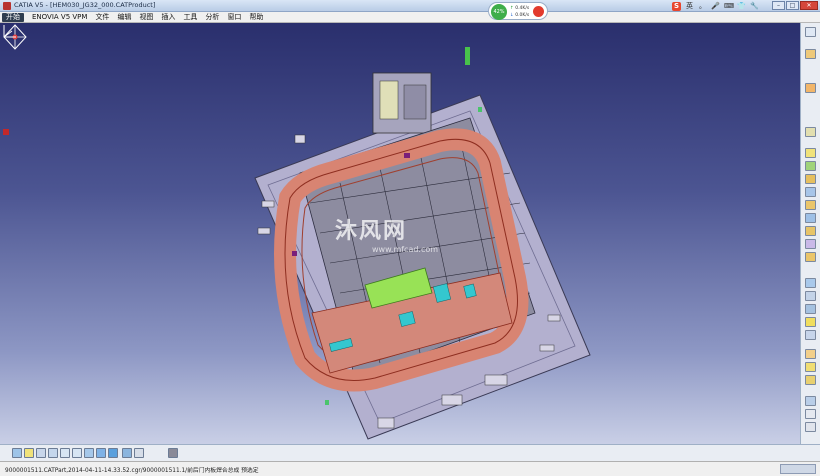 The image size is (820, 476). I want to click on upload-rate: ↑ 0.4K/s, so click(519, 8).